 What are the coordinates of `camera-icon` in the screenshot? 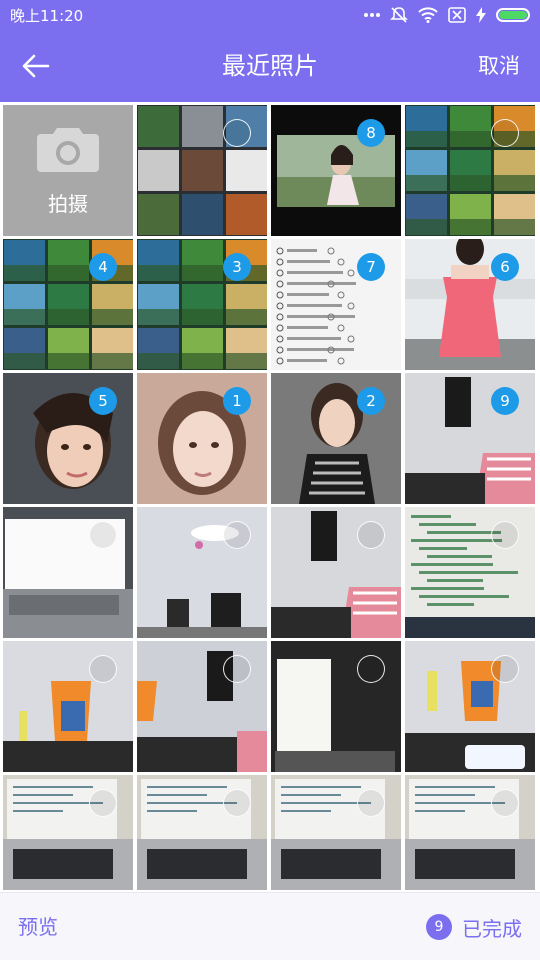 It's located at (68, 148).